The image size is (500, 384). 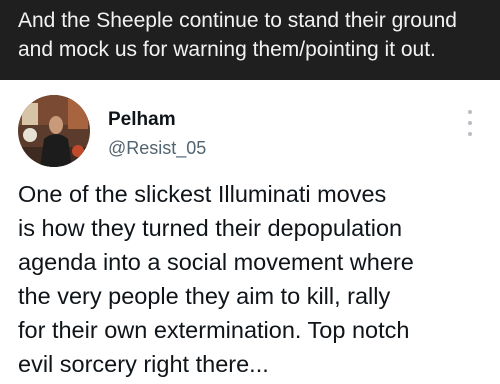 What do you see at coordinates (214, 330) in the screenshot?
I see `tweet-text-line: for their own extermination. Top notch` at bounding box center [214, 330].